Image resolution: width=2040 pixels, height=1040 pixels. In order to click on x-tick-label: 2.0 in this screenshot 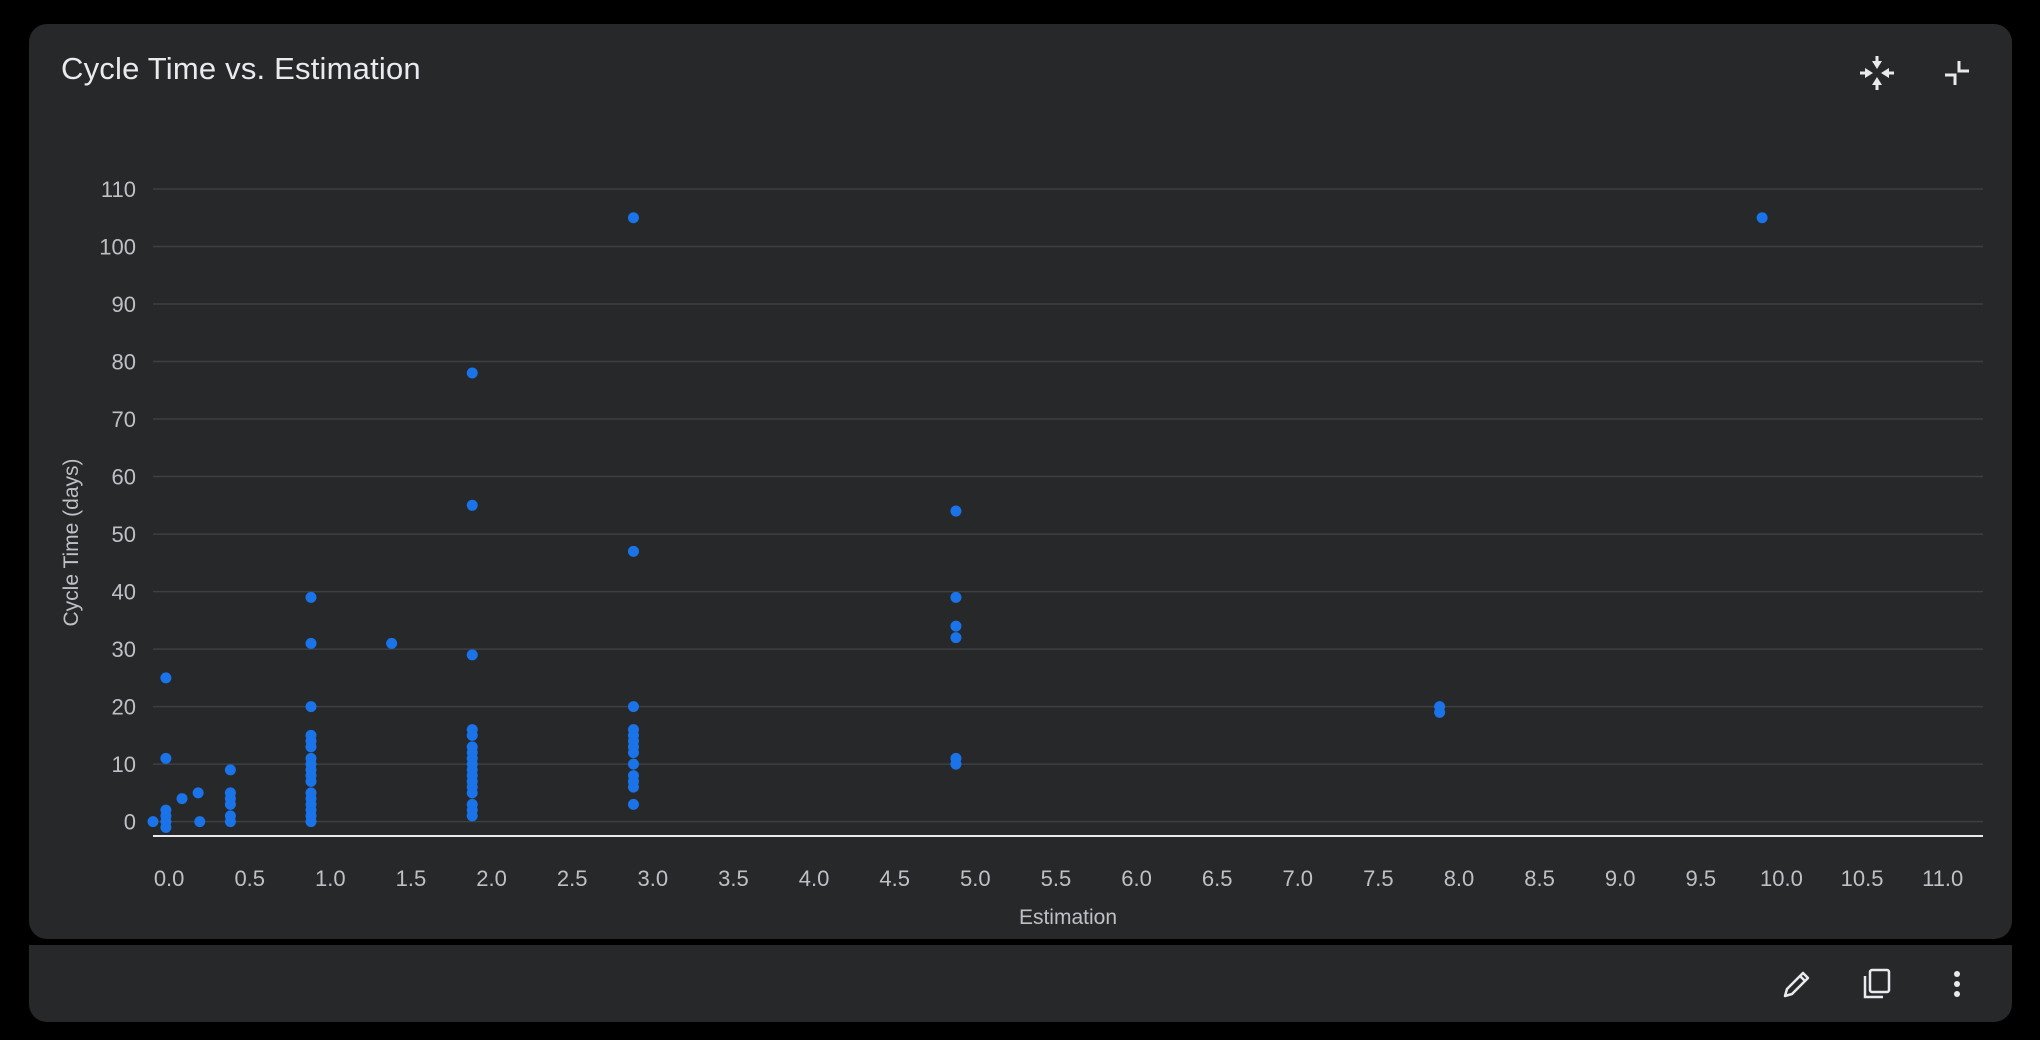, I will do `click(491, 878)`.